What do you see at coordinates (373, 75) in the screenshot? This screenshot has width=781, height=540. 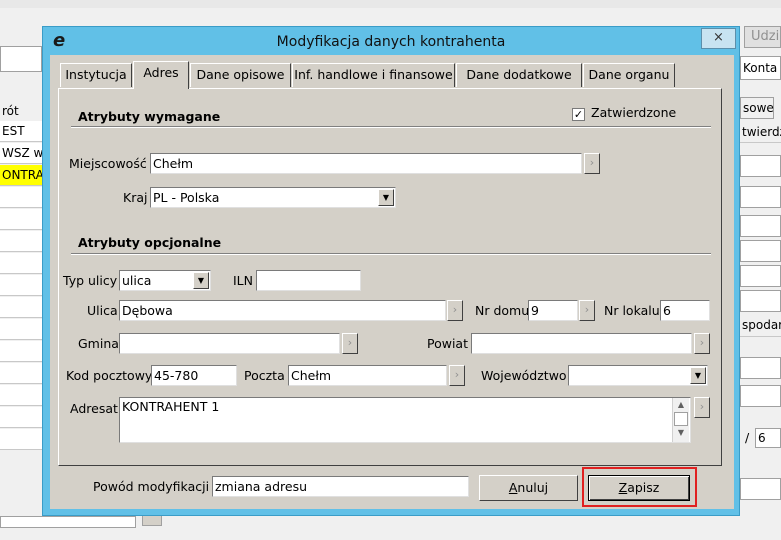 I see `tab-commercial-financial: Inf. handlowe i finansowe` at bounding box center [373, 75].